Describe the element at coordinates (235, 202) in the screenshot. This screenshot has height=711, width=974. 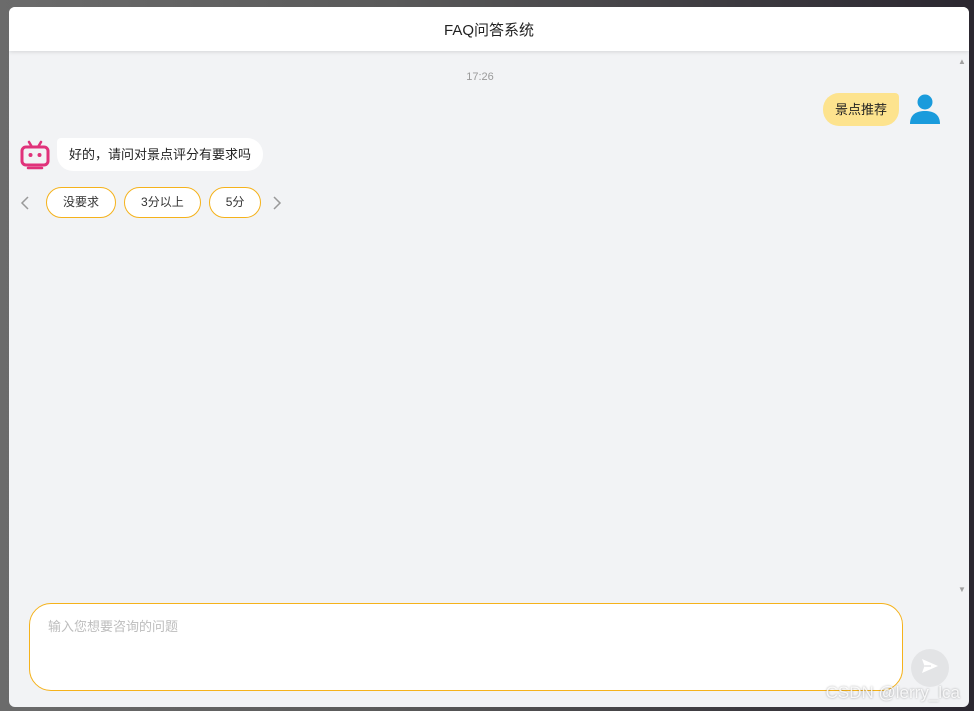
I see `quick-reply-option: 5分` at that location.